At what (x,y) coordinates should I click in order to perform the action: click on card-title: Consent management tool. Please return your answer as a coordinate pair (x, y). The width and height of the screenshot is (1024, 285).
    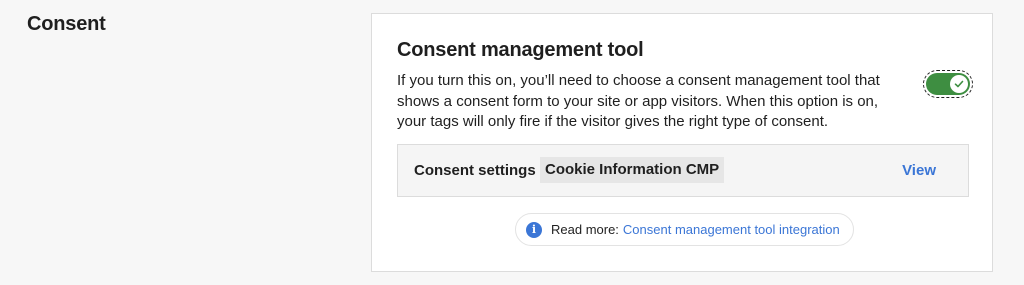
    Looking at the image, I should click on (520, 50).